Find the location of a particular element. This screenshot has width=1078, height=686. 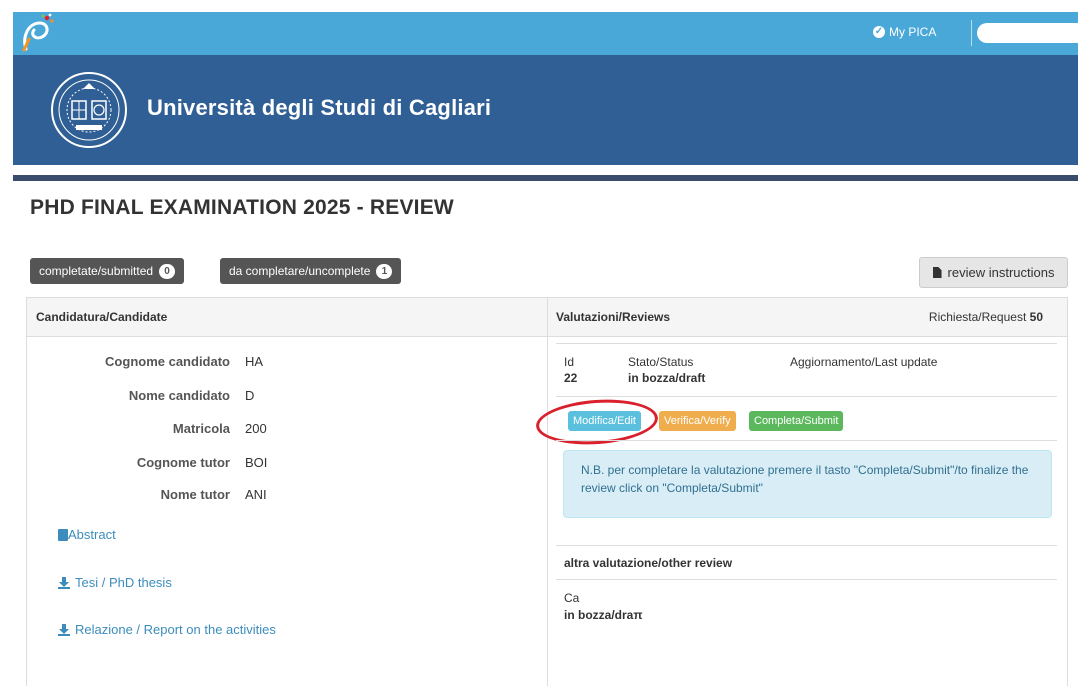

field-value: BOI is located at coordinates (256, 462).